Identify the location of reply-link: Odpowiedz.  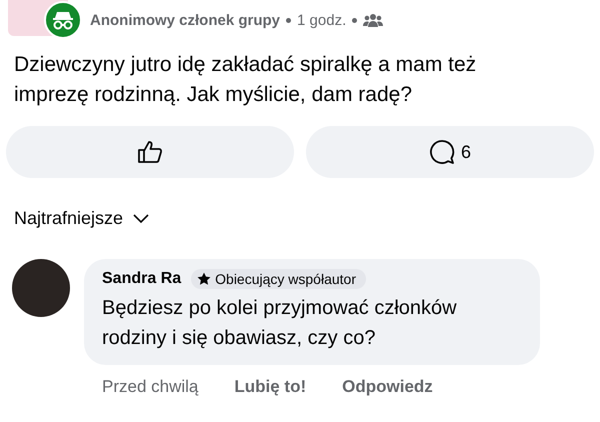
(387, 387).